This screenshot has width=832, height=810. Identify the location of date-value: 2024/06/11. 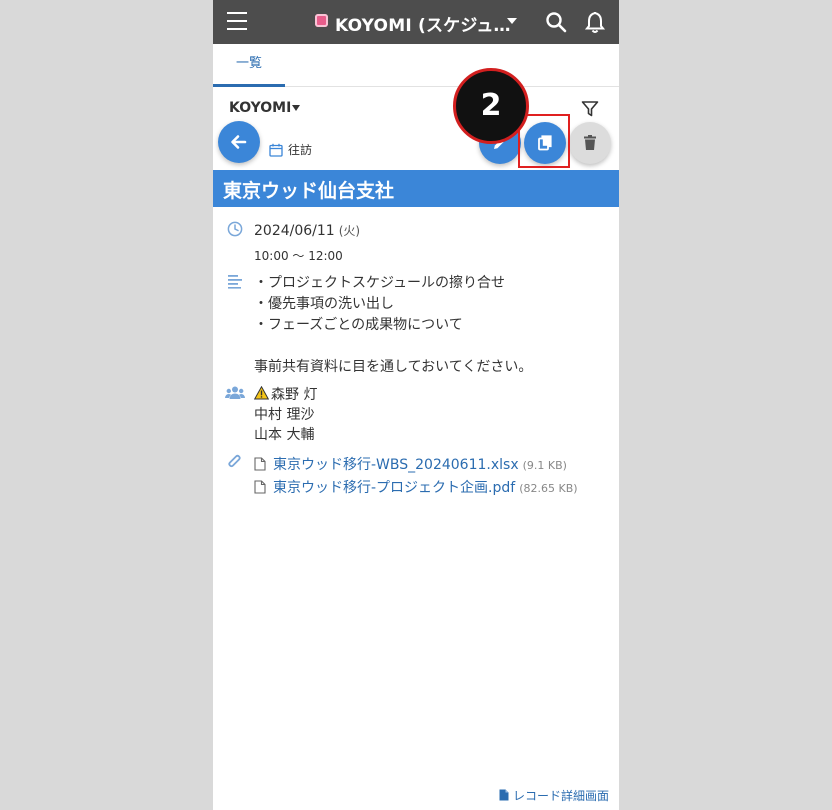
(294, 231).